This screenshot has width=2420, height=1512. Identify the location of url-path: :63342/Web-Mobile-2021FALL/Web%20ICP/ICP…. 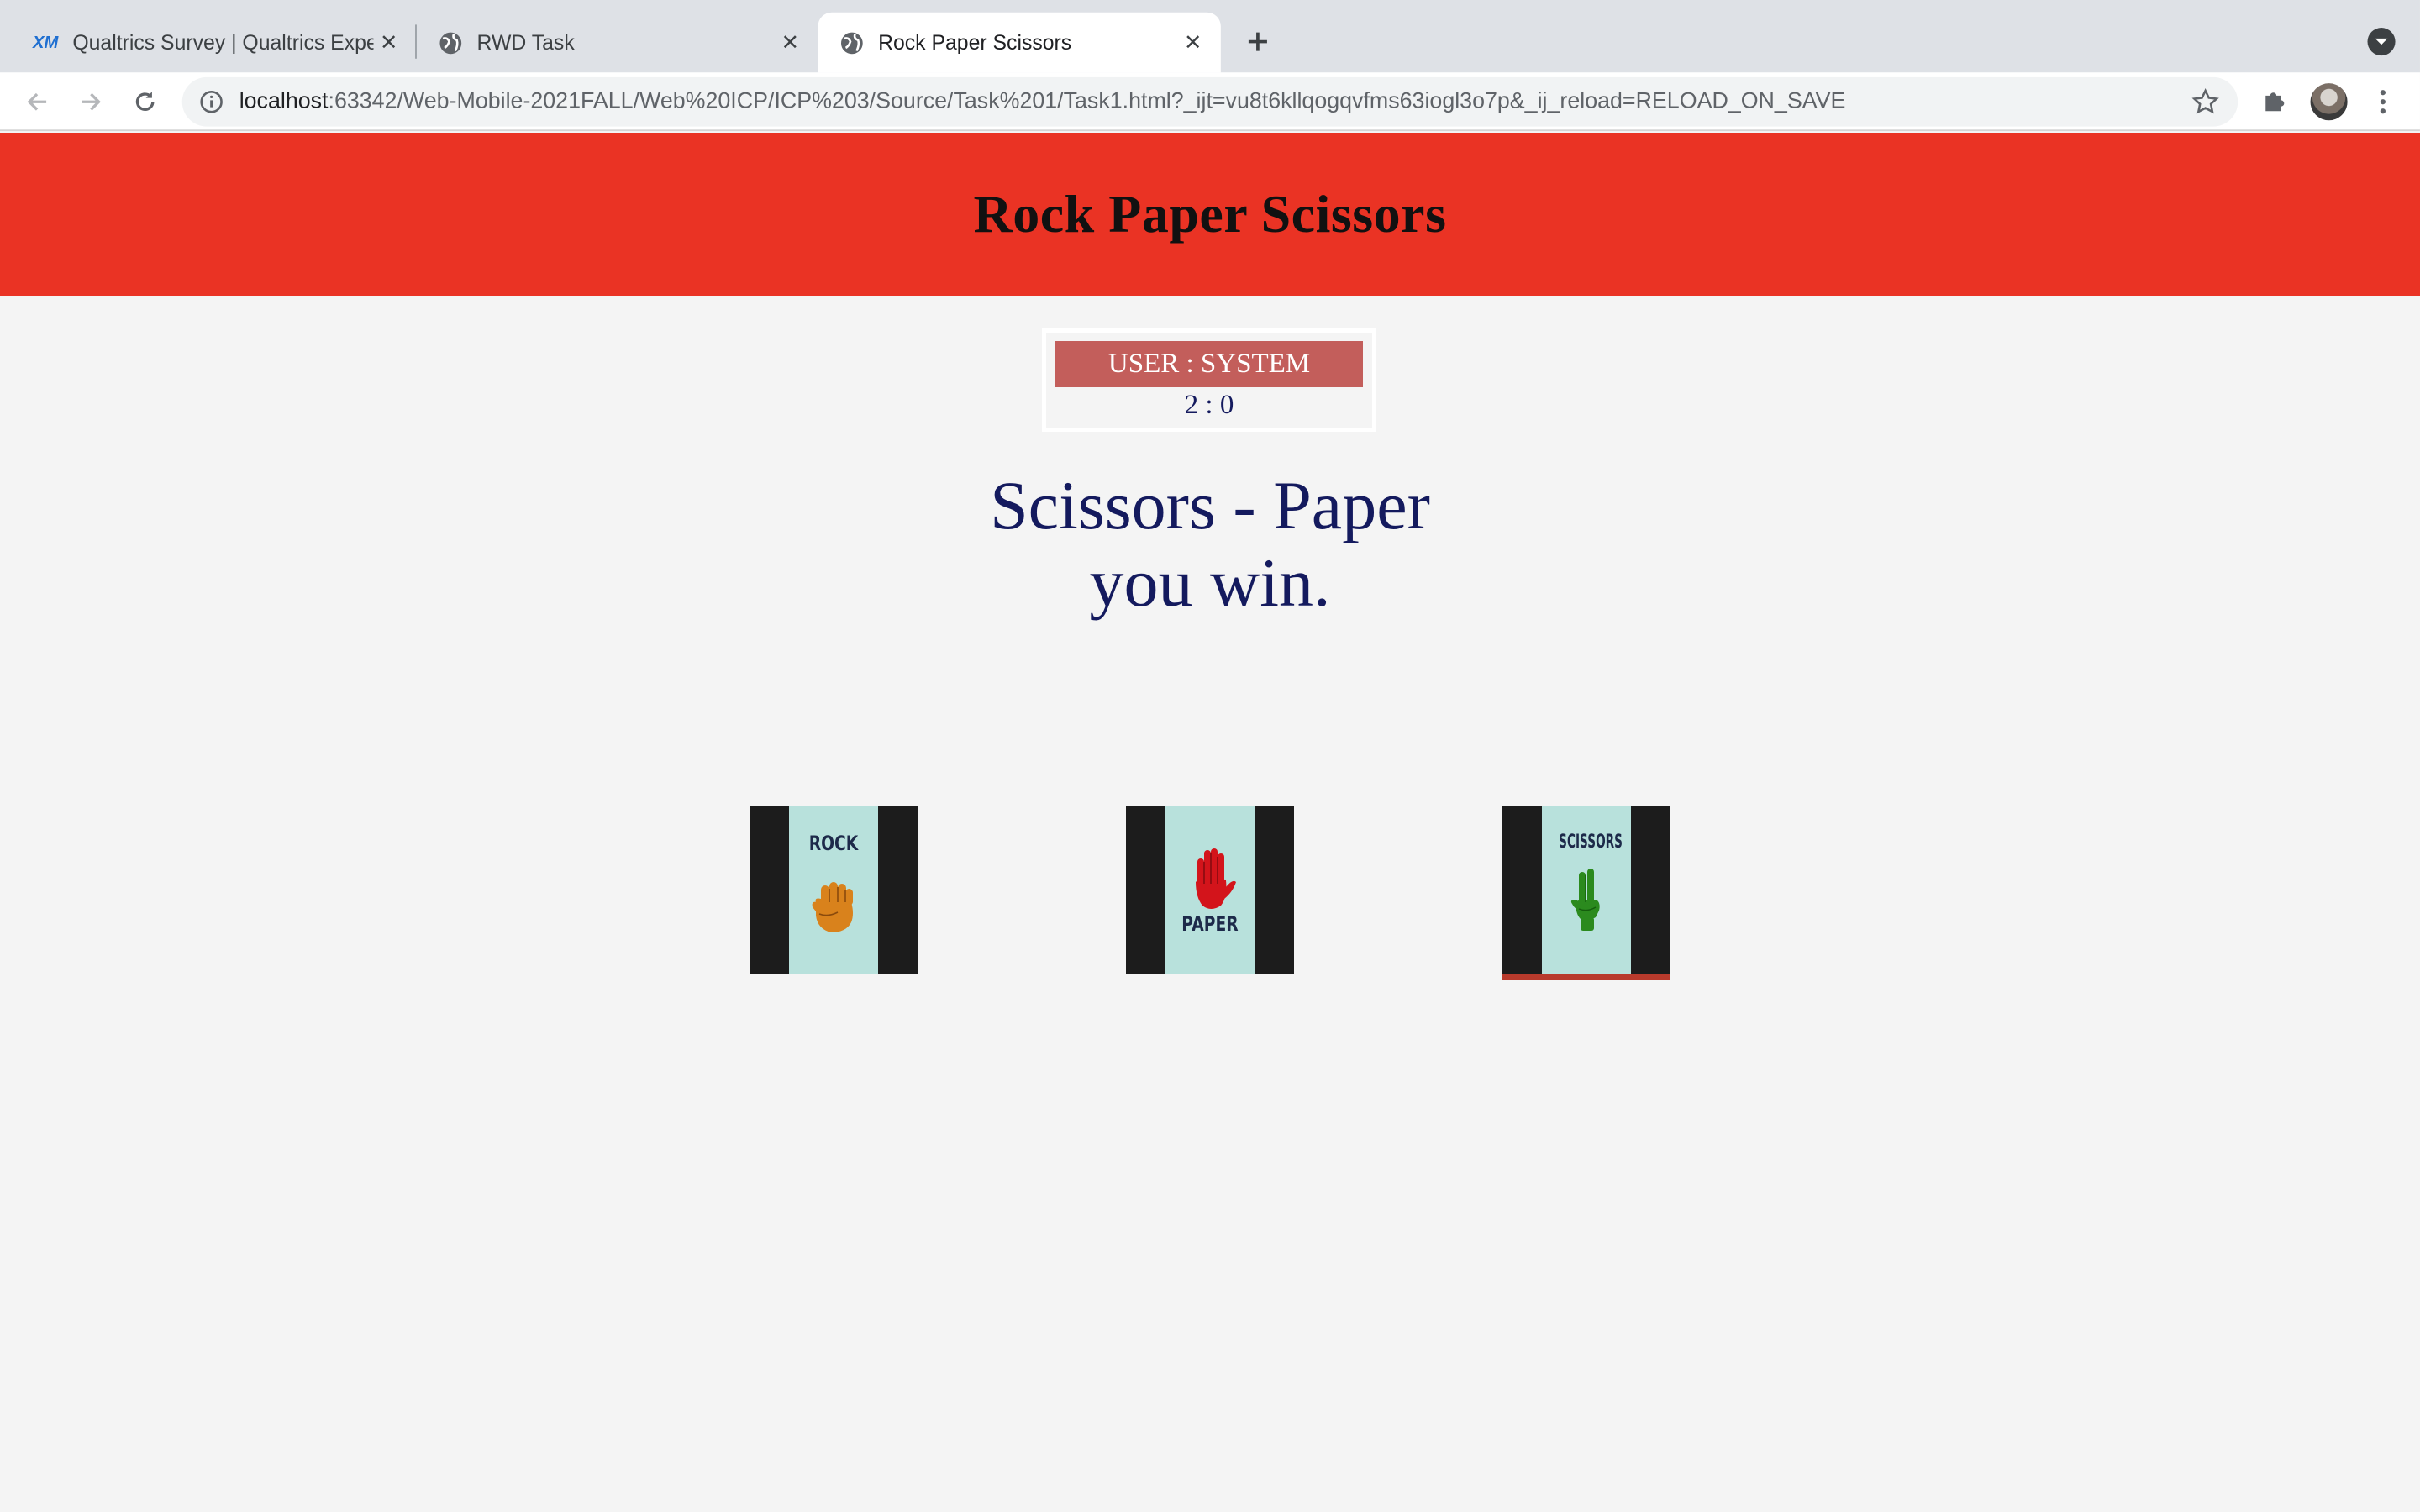
(1087, 101).